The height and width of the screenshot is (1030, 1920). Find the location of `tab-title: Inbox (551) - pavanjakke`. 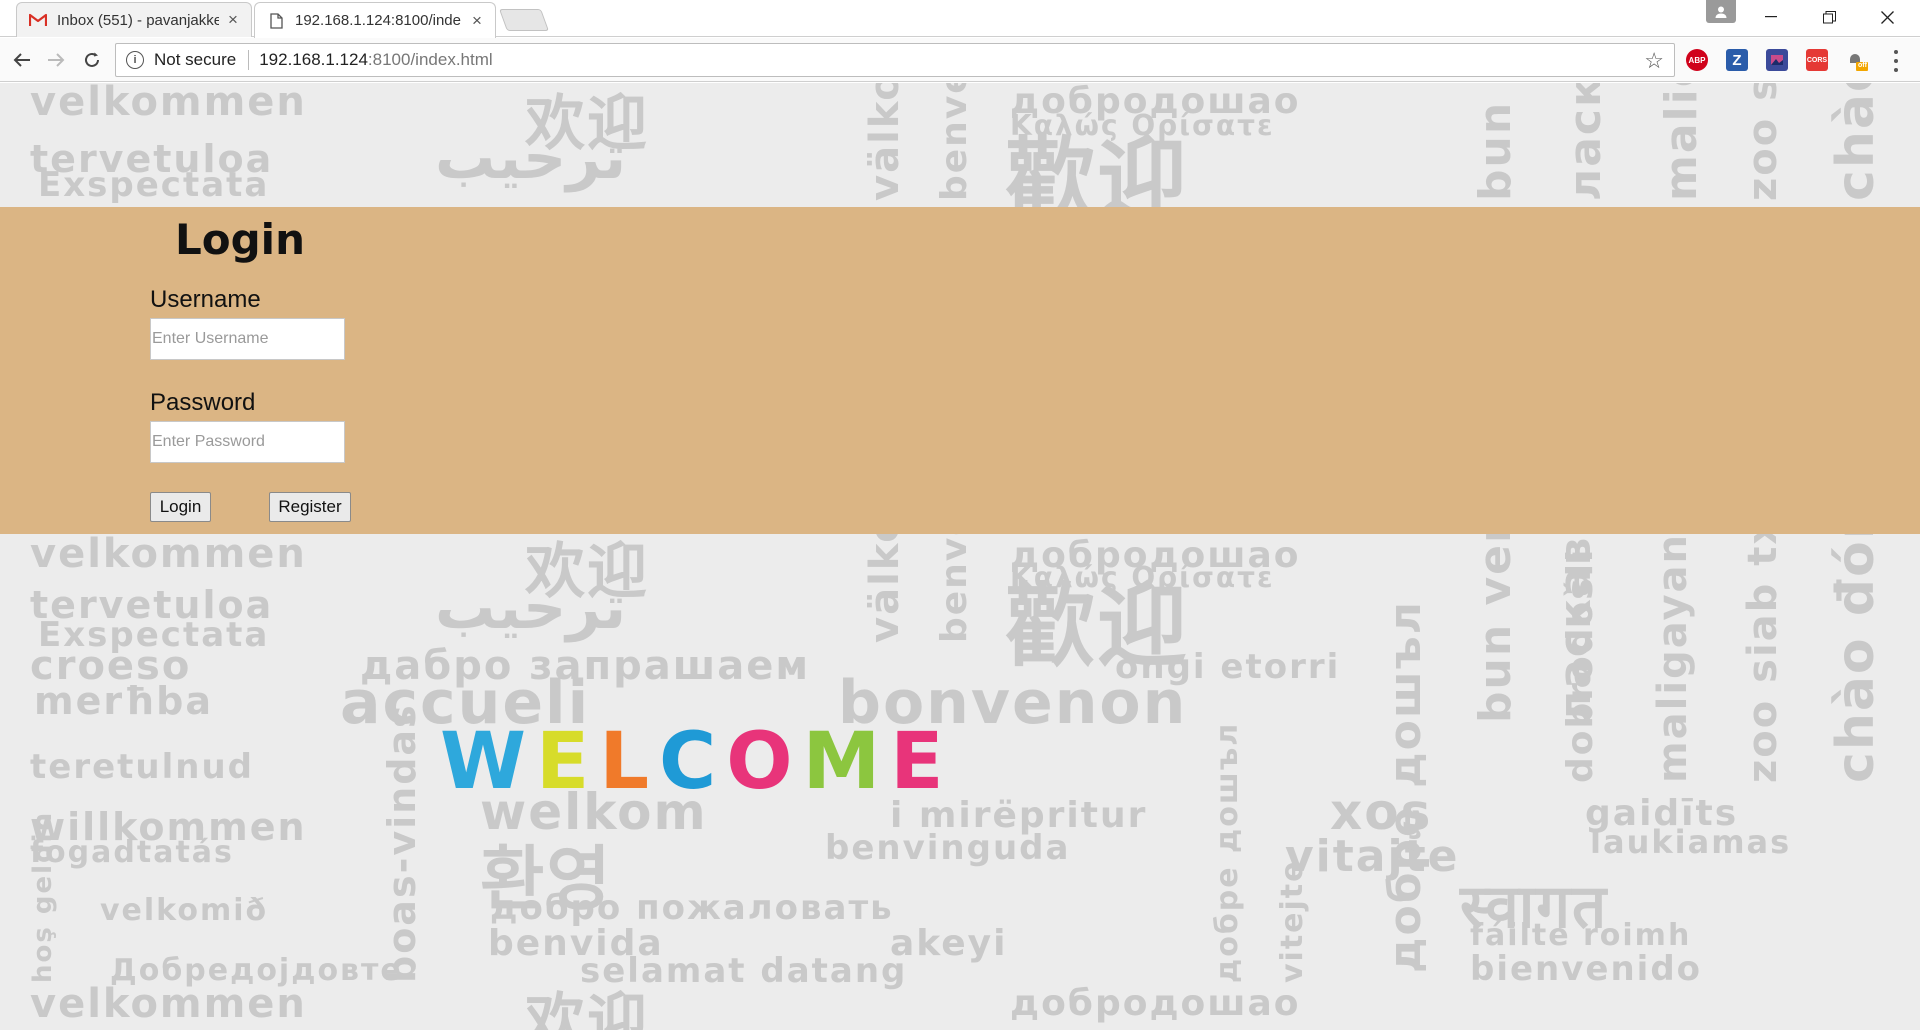

tab-title: Inbox (551) - pavanjakke is located at coordinates (138, 20).